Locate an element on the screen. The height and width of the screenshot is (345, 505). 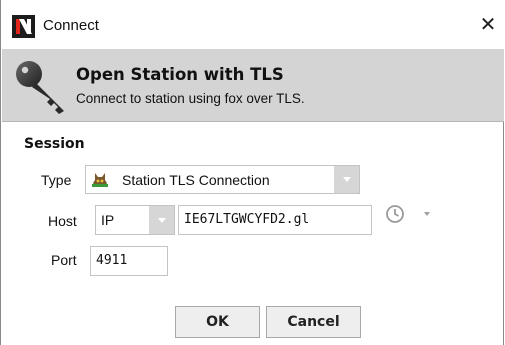
niagara-n-icon is located at coordinates (23, 26).